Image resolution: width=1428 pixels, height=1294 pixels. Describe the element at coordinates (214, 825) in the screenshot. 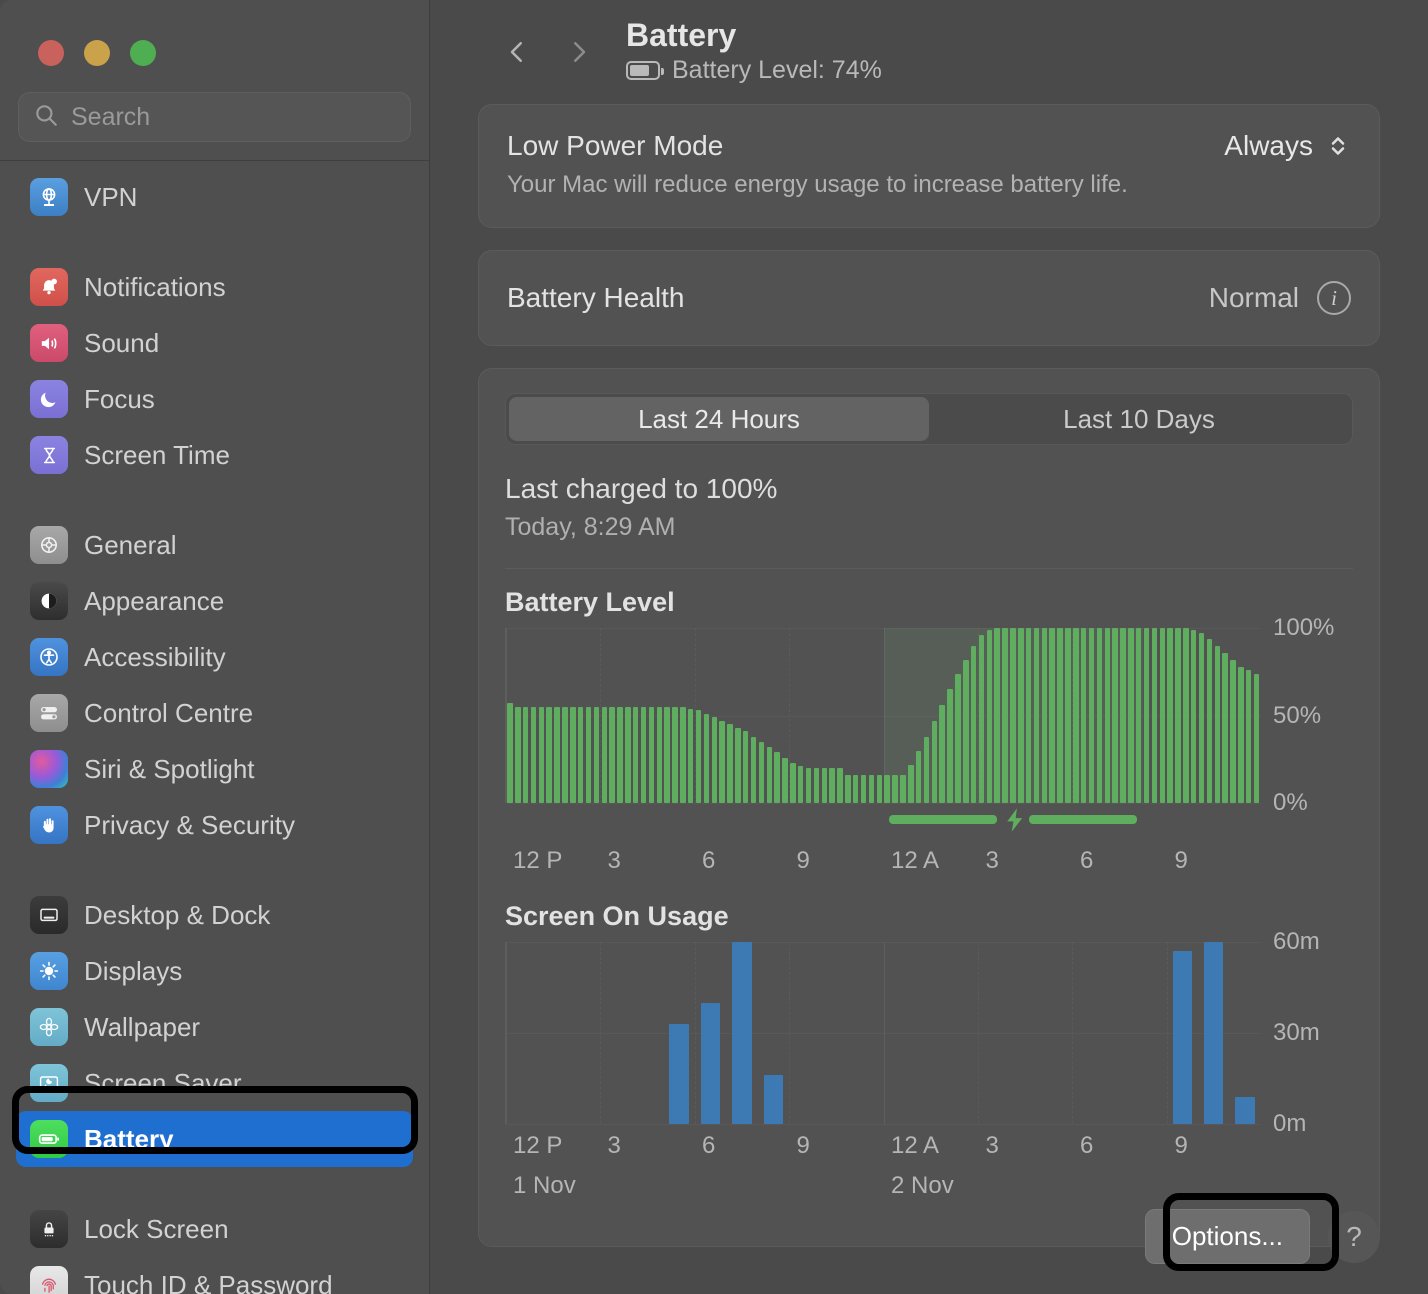

I see `sidebar-item-privacy-security: Privacy & Security` at that location.